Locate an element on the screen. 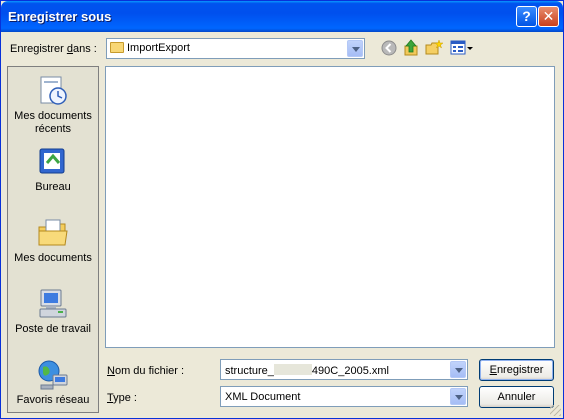  place-my-computer: Poste de travail is located at coordinates (53, 312).